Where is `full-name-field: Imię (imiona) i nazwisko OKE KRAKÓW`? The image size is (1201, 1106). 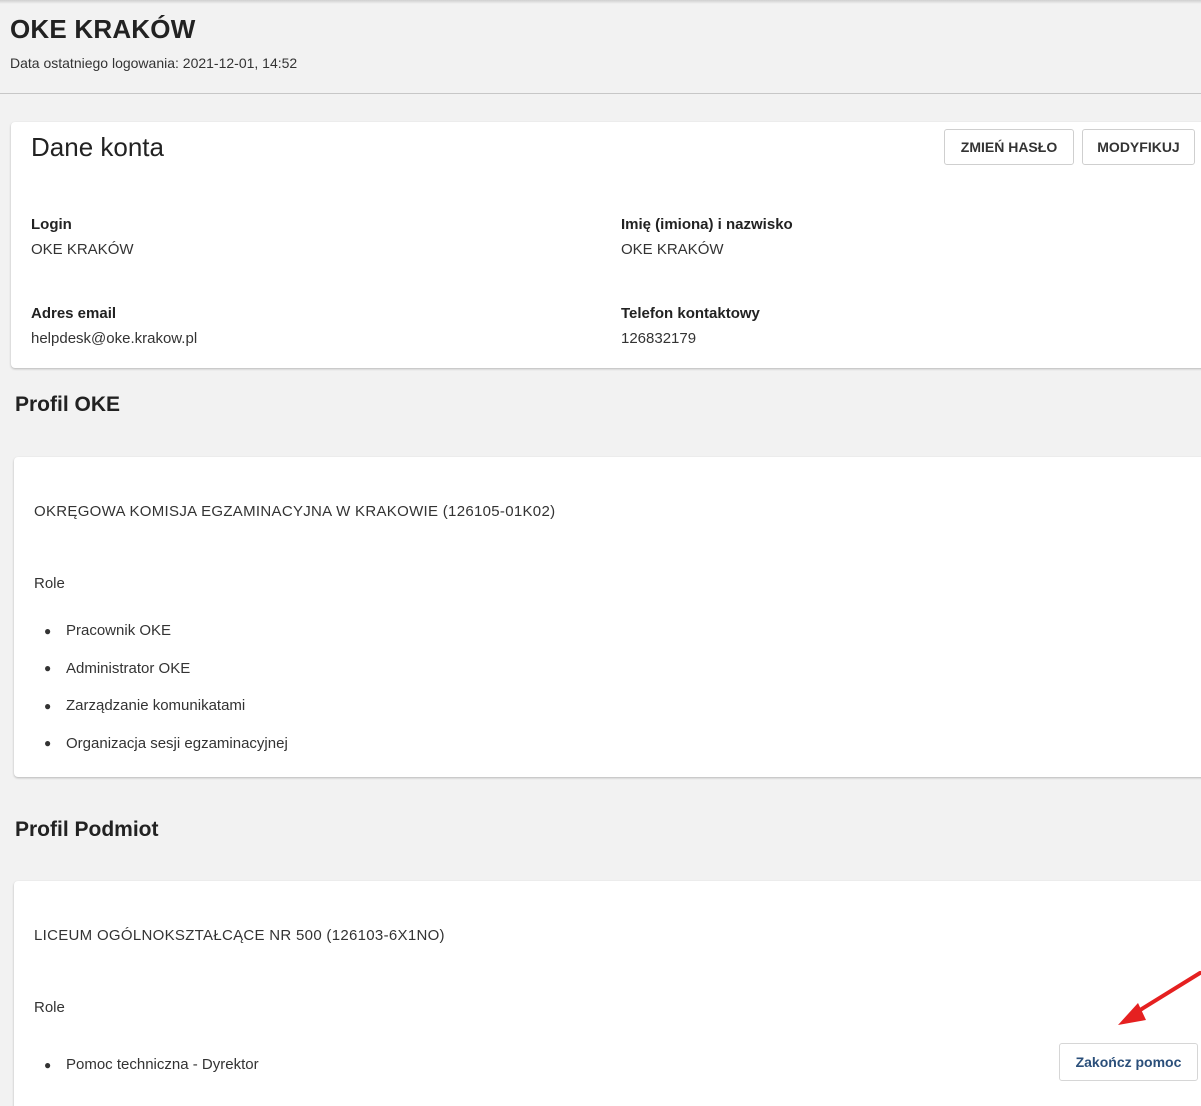
full-name-field: Imię (imiona) i nazwisko OKE KRAKÓW is located at coordinates (707, 237).